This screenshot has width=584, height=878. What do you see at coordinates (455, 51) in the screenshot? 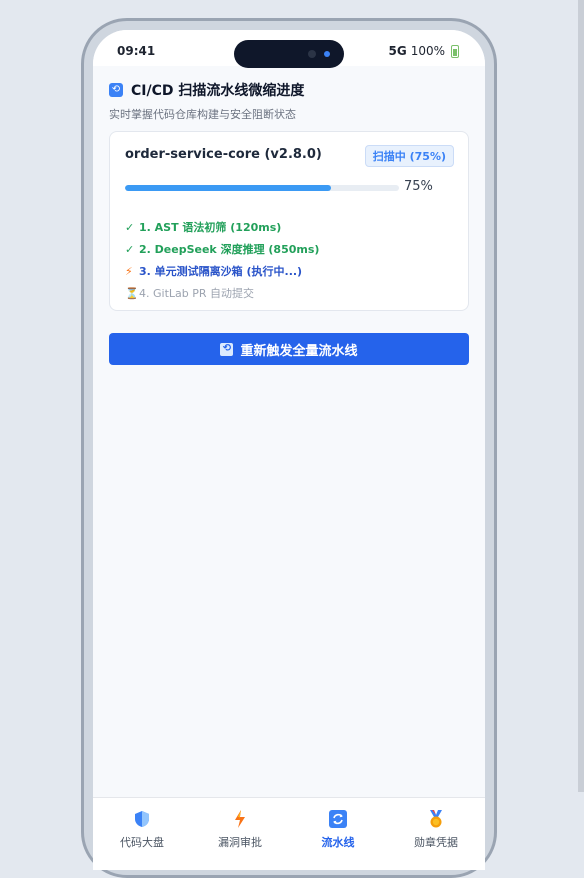
I see `battery-icon` at bounding box center [455, 51].